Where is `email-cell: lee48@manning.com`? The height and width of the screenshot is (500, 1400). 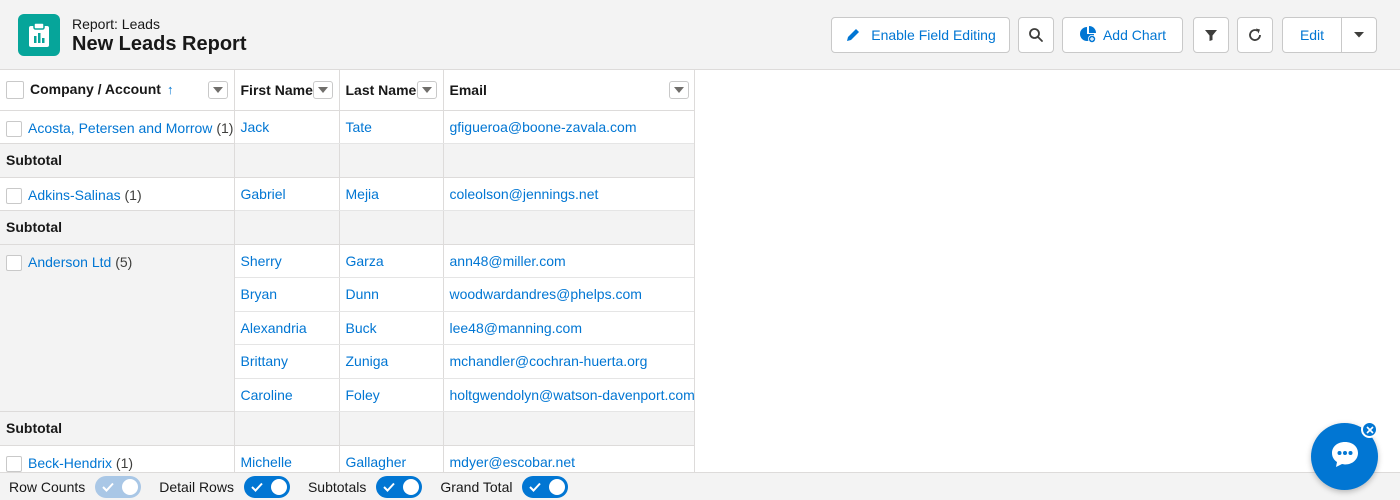 email-cell: lee48@manning.com is located at coordinates (568, 328).